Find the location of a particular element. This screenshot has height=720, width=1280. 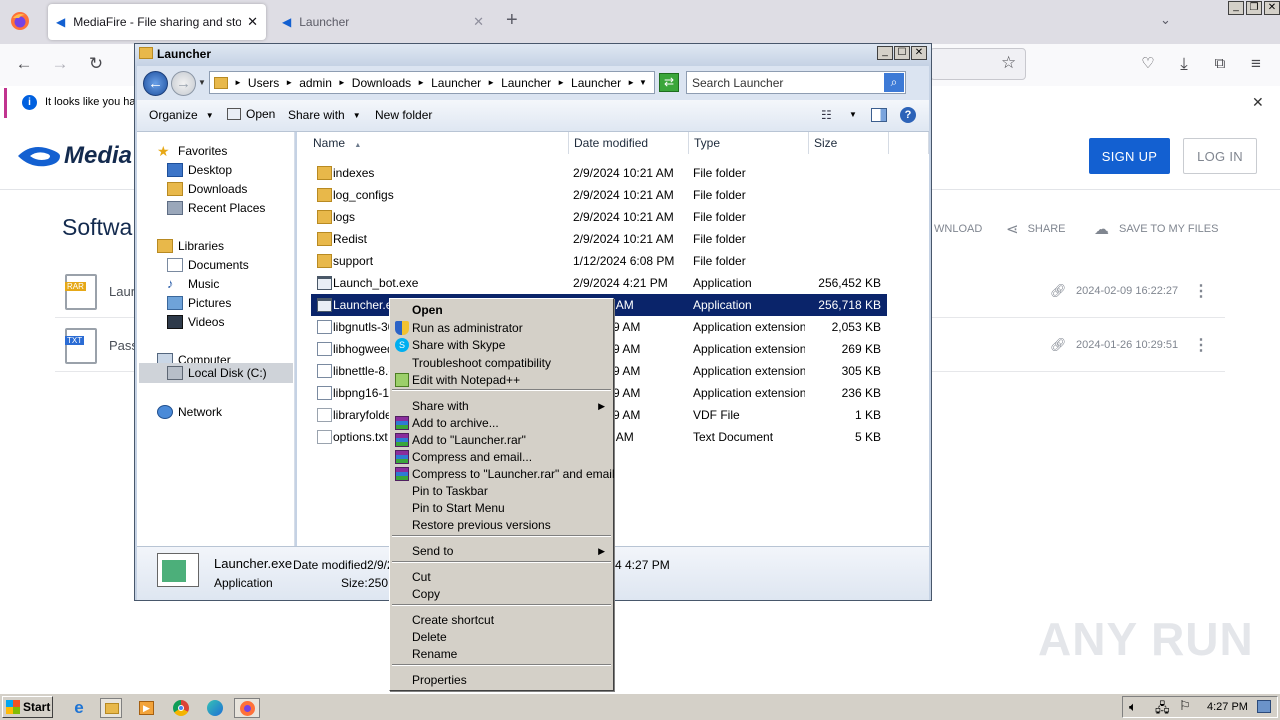

column-header-name: Name ▲ is located at coordinates (438, 143).